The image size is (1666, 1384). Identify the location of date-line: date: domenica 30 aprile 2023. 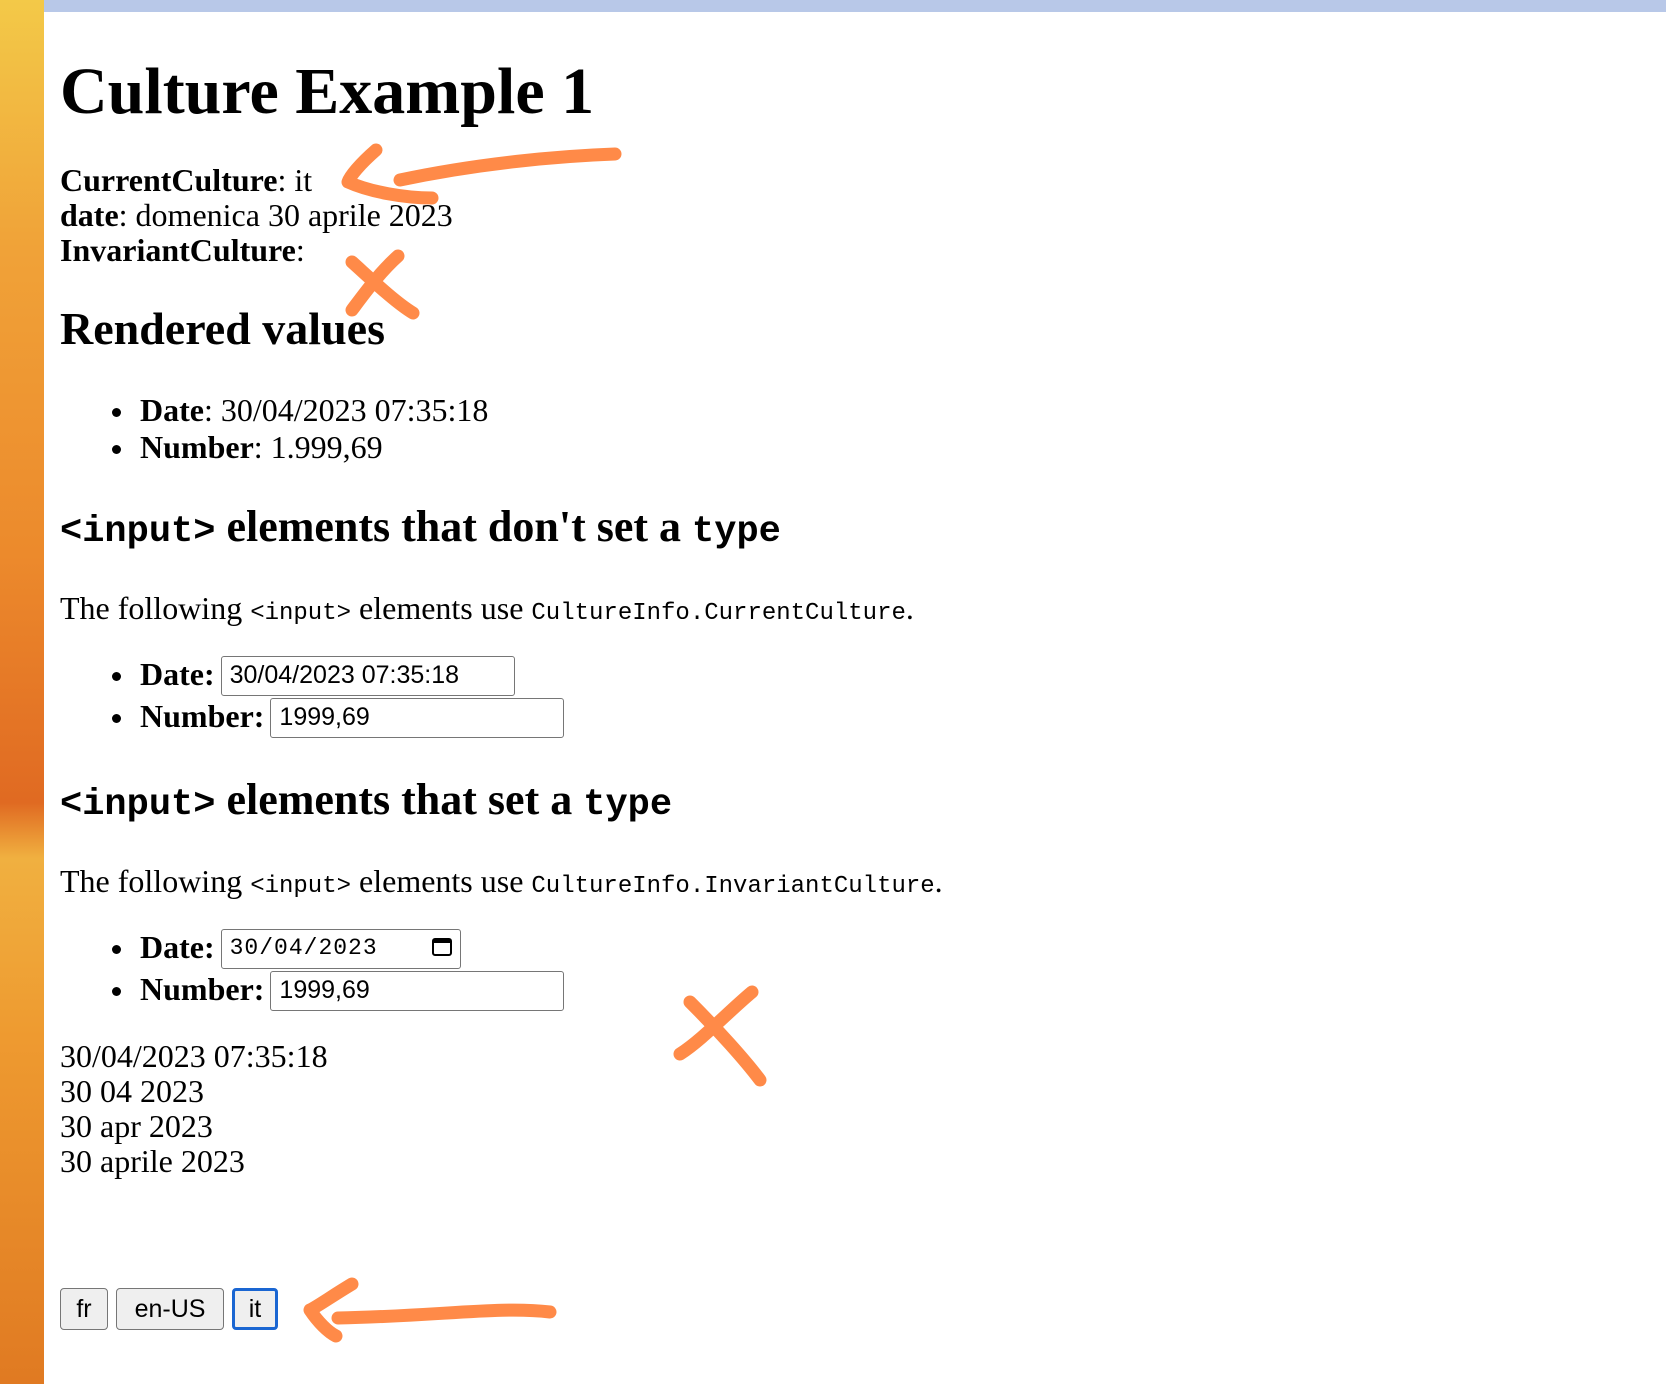
(256, 215).